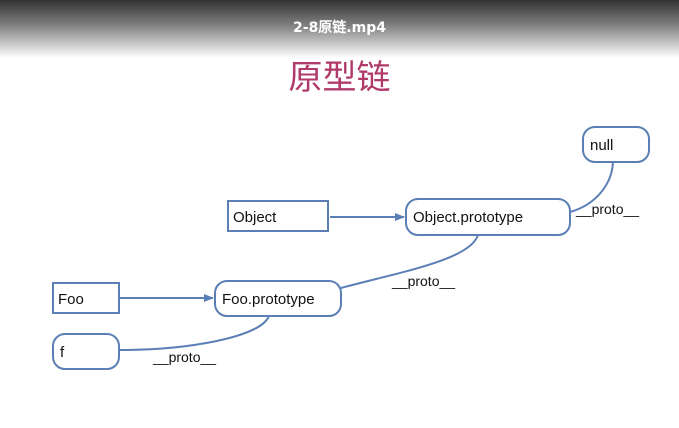  I want to click on edge-label-f-proto: __proto__, so click(184, 357).